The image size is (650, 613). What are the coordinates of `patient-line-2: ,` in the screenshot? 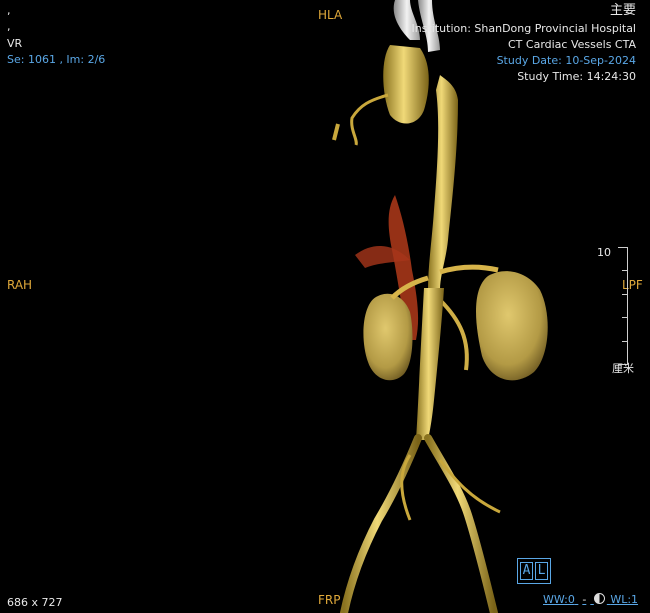 It's located at (9, 26).